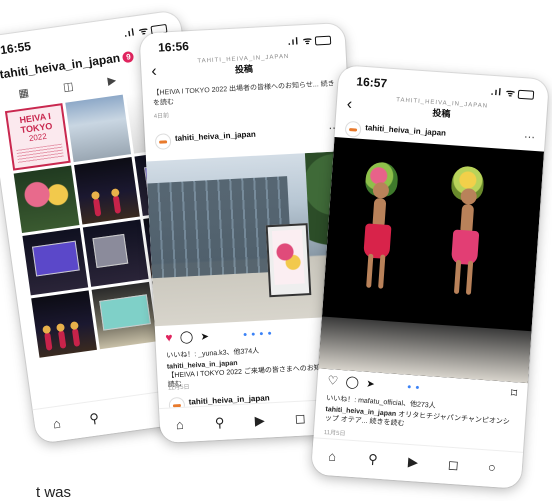  Describe the element at coordinates (333, 380) in the screenshot. I see `like-heart-icon: ♡` at that location.